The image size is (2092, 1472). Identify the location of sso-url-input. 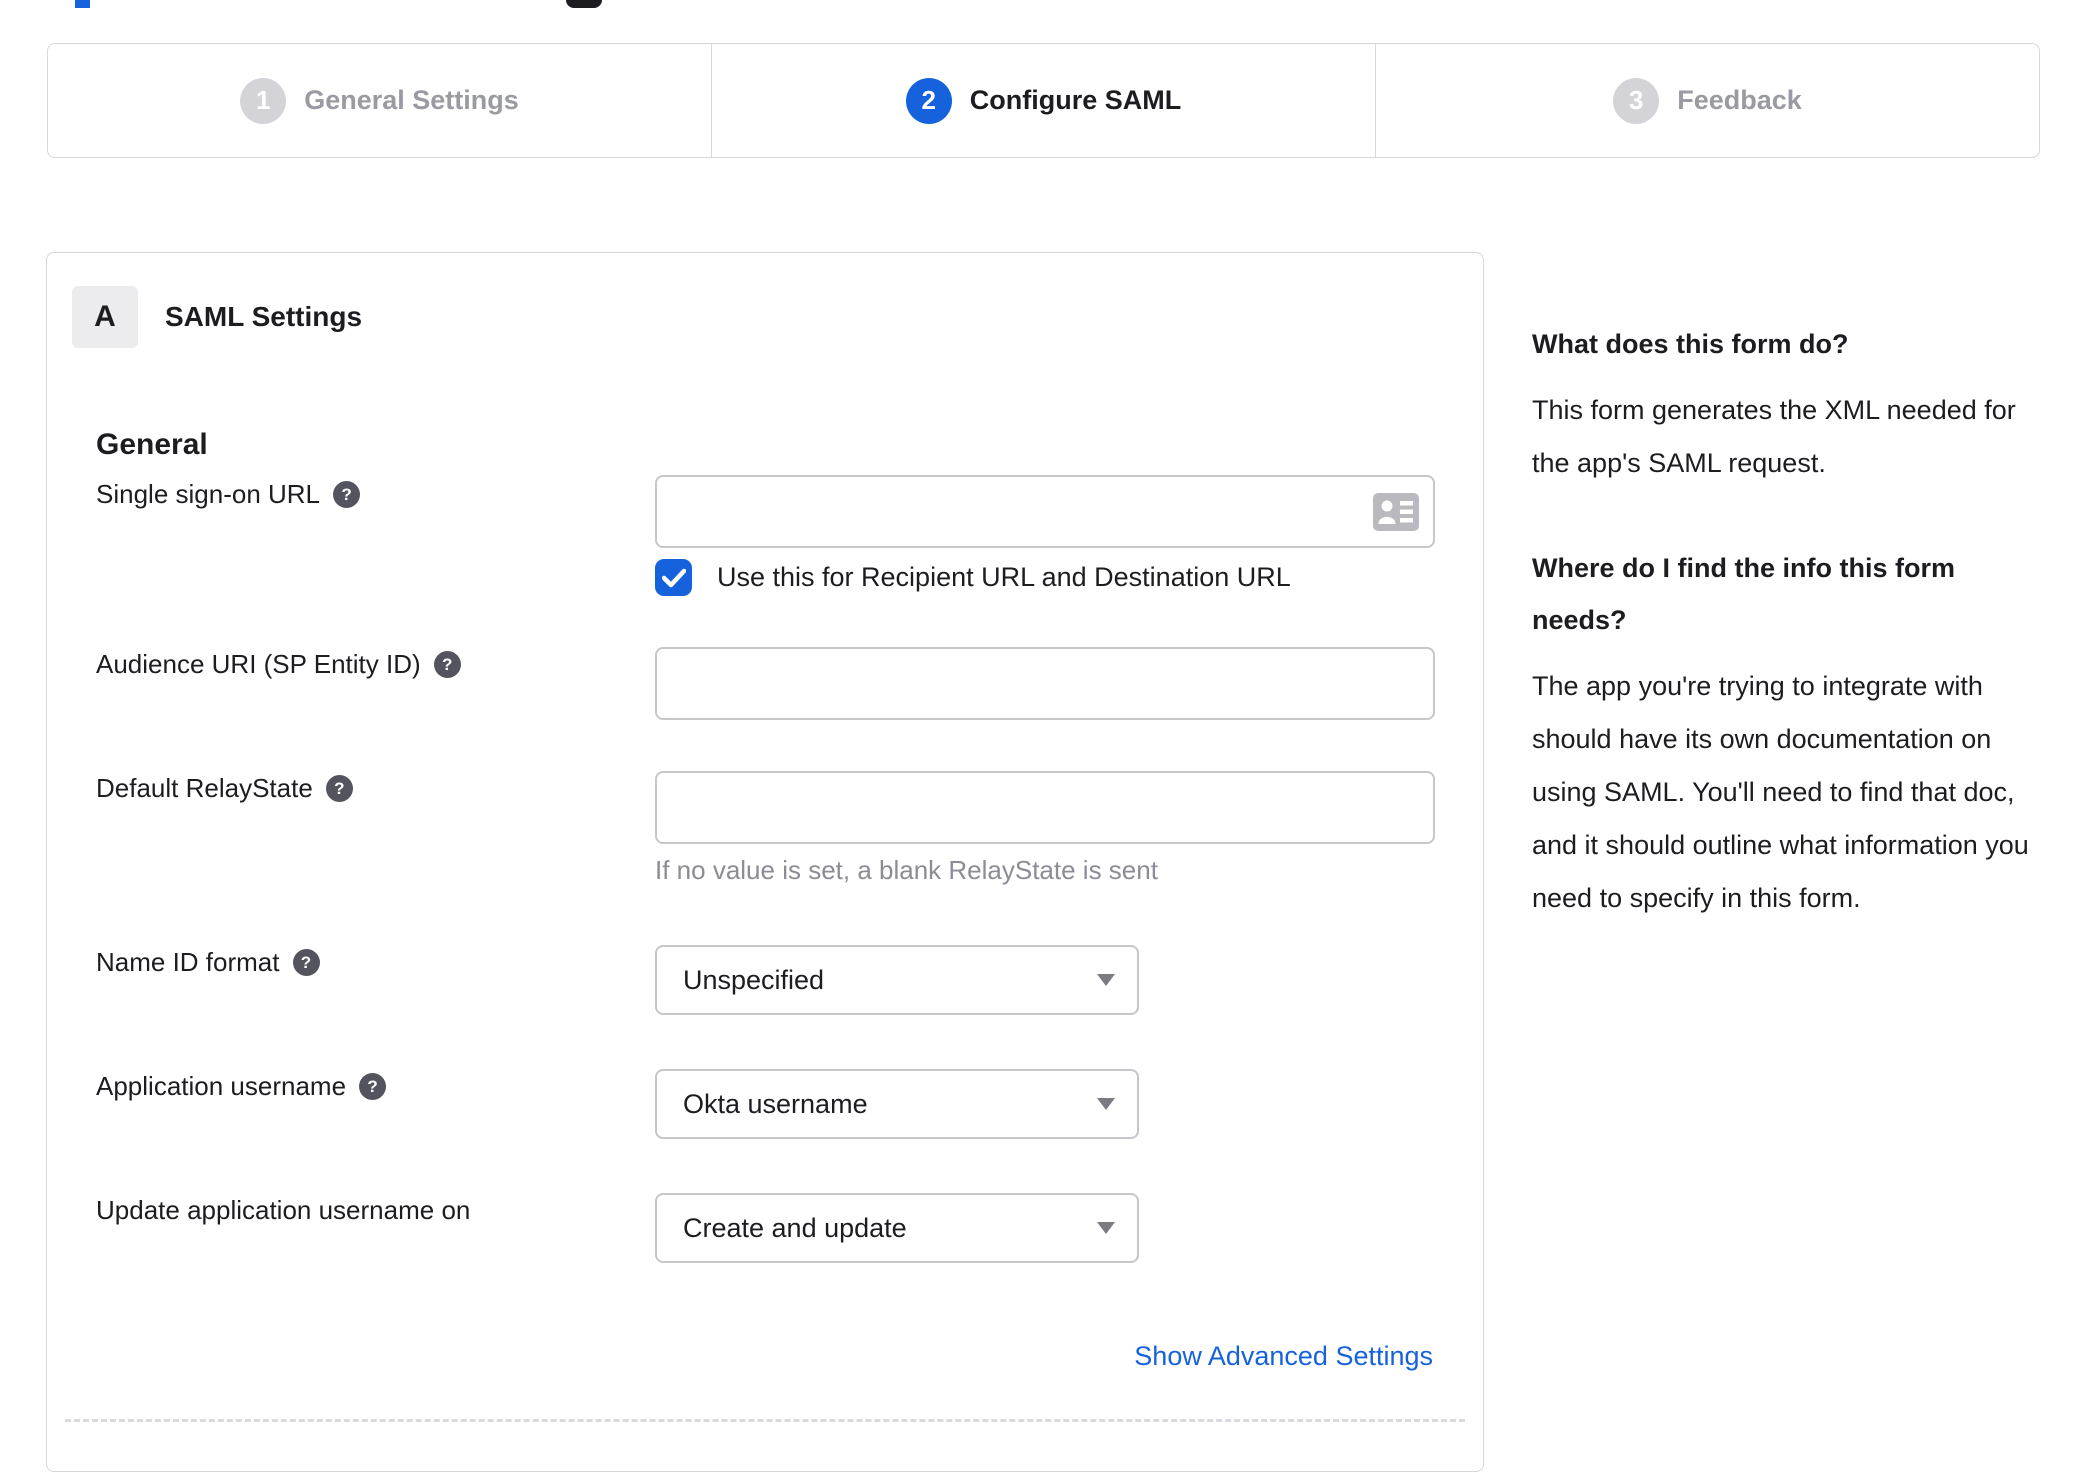
(1045, 511).